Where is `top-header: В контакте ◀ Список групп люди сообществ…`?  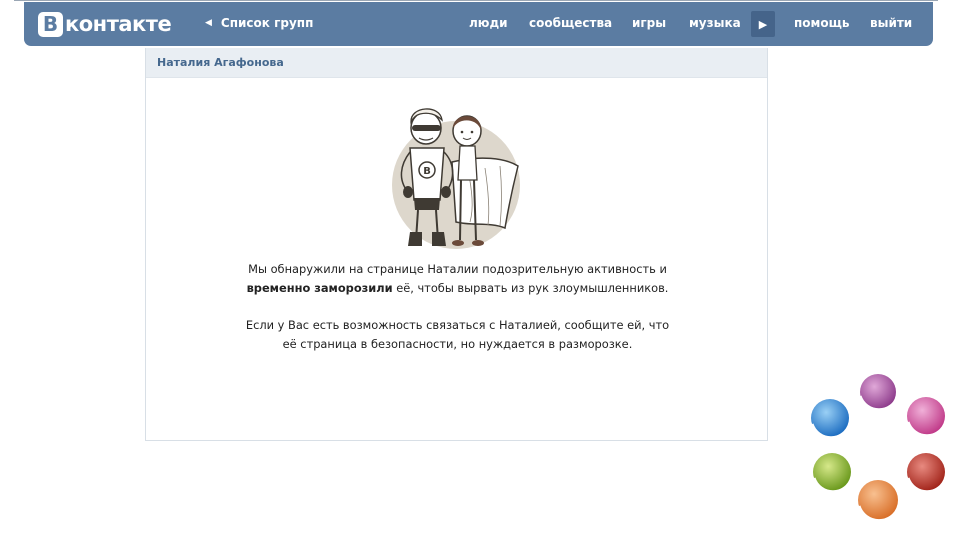 top-header: В контакте ◀ Список групп люди сообществ… is located at coordinates (478, 24).